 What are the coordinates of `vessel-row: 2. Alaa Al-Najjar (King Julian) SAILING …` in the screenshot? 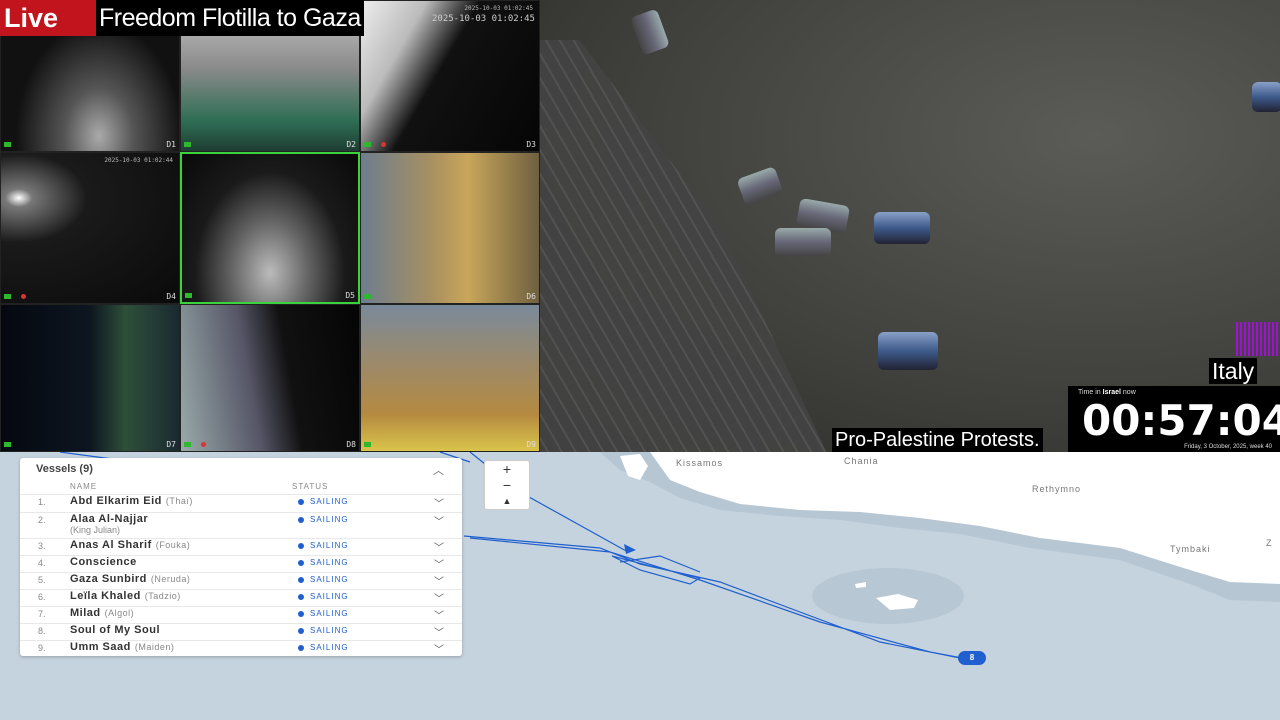 It's located at (241, 525).